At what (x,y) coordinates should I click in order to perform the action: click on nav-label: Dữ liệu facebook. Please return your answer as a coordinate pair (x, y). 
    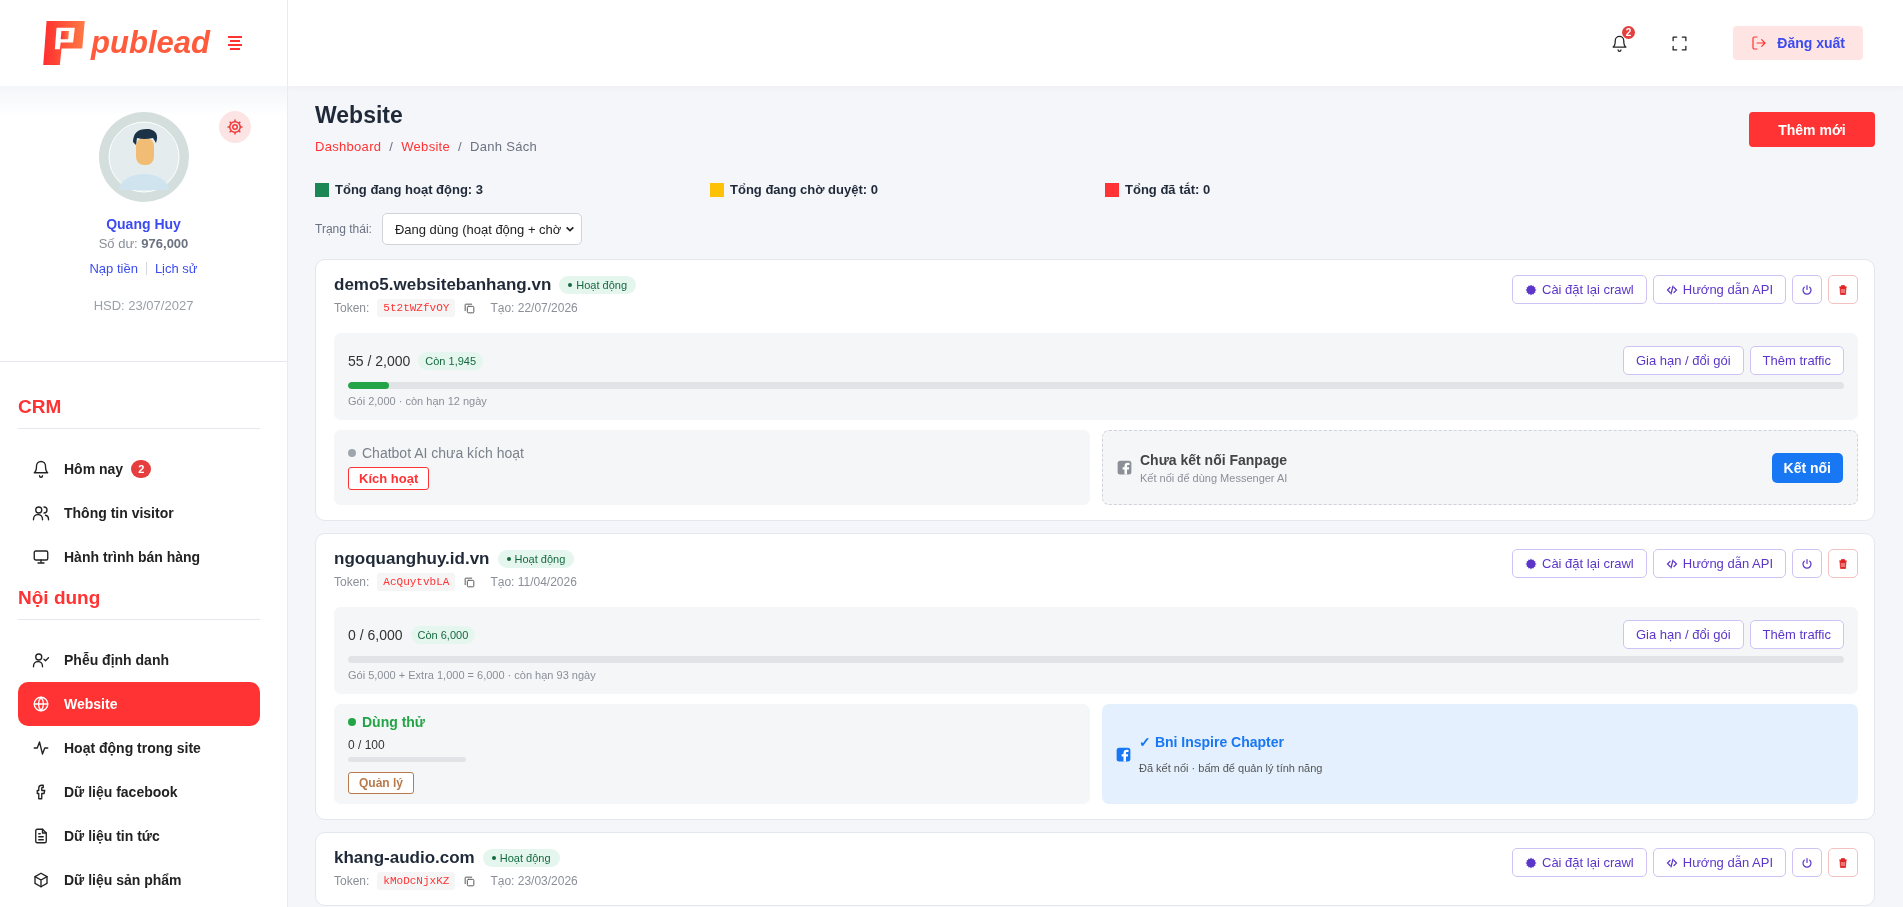
    Looking at the image, I should click on (121, 792).